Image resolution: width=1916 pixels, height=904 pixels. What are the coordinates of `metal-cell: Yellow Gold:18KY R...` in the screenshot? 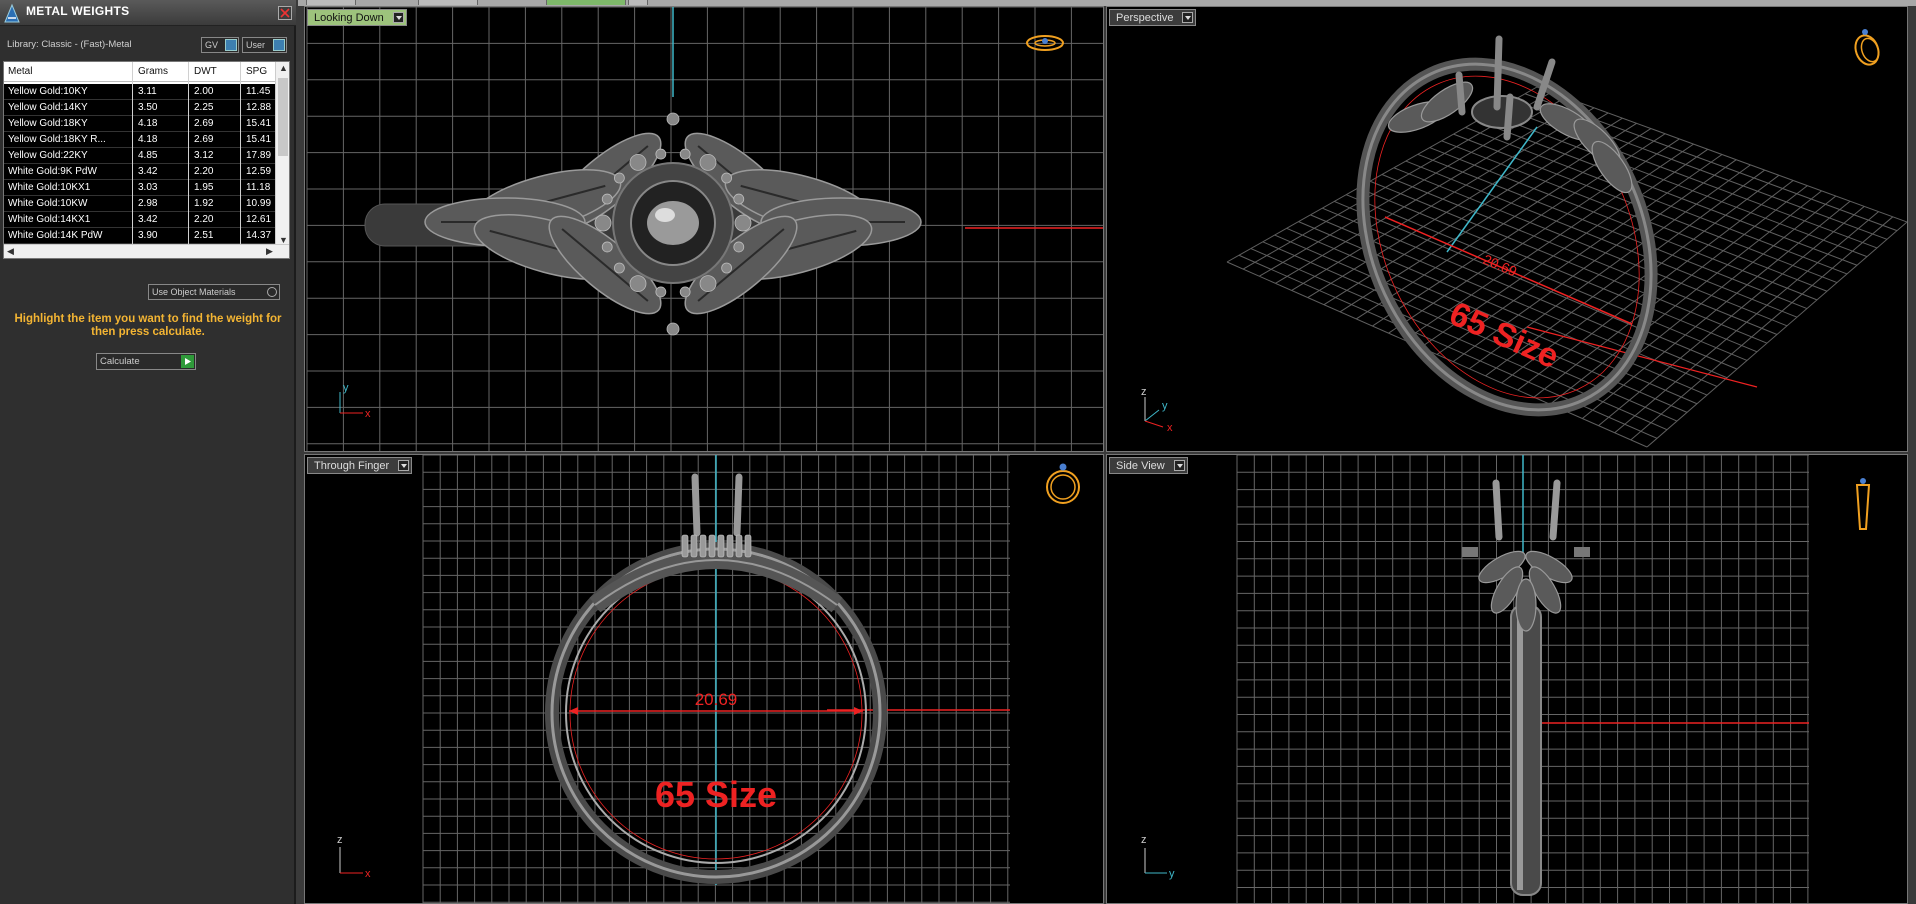 It's located at (57, 139).